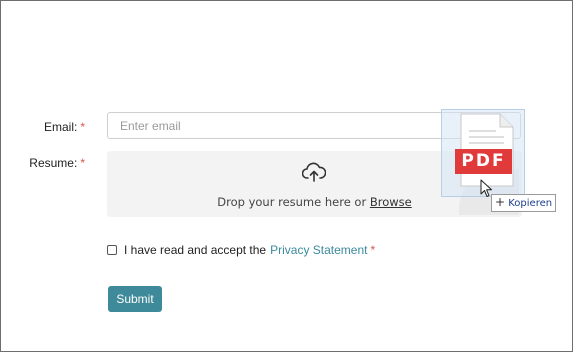 The image size is (573, 352). I want to click on resume-label: Resume: *, so click(57, 163).